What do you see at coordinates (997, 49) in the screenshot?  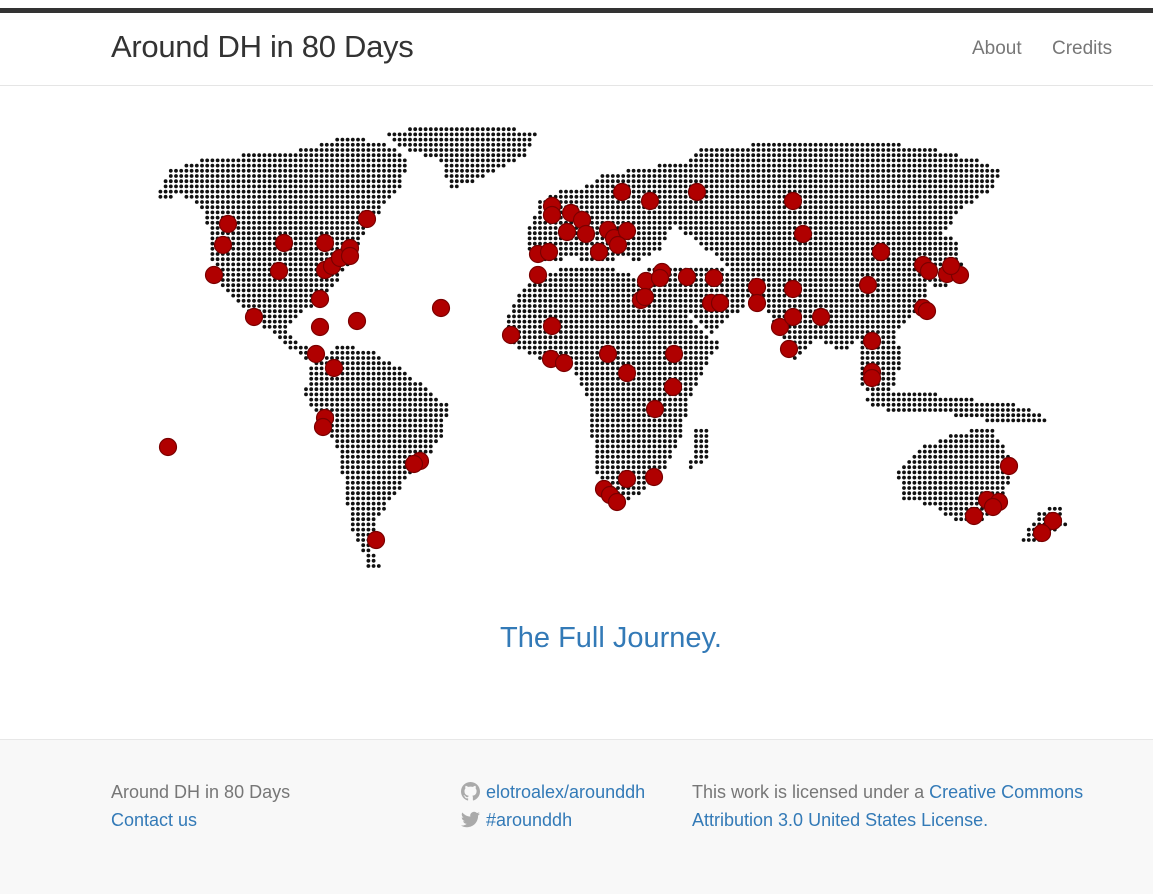 I see `nav-about-link: About` at bounding box center [997, 49].